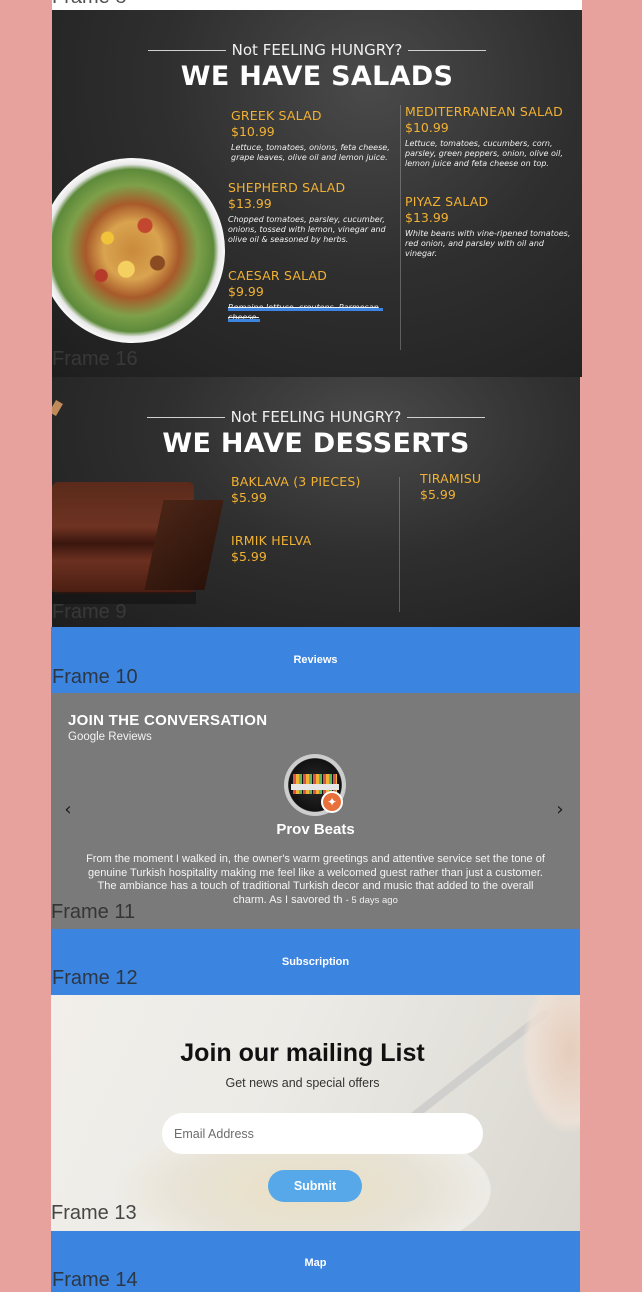  Describe the element at coordinates (332, 802) in the screenshot. I see `google-local-guide-badge-icon: ✦` at that location.